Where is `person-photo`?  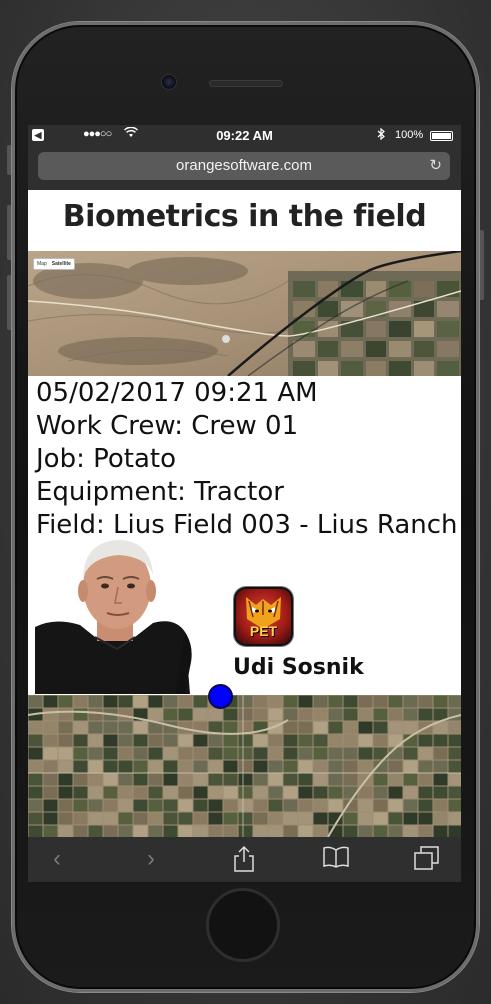 person-photo is located at coordinates (115, 615).